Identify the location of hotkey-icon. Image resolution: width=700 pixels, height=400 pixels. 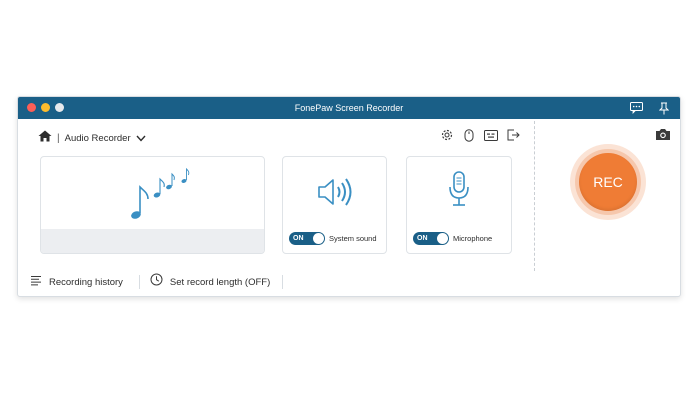
(491, 135).